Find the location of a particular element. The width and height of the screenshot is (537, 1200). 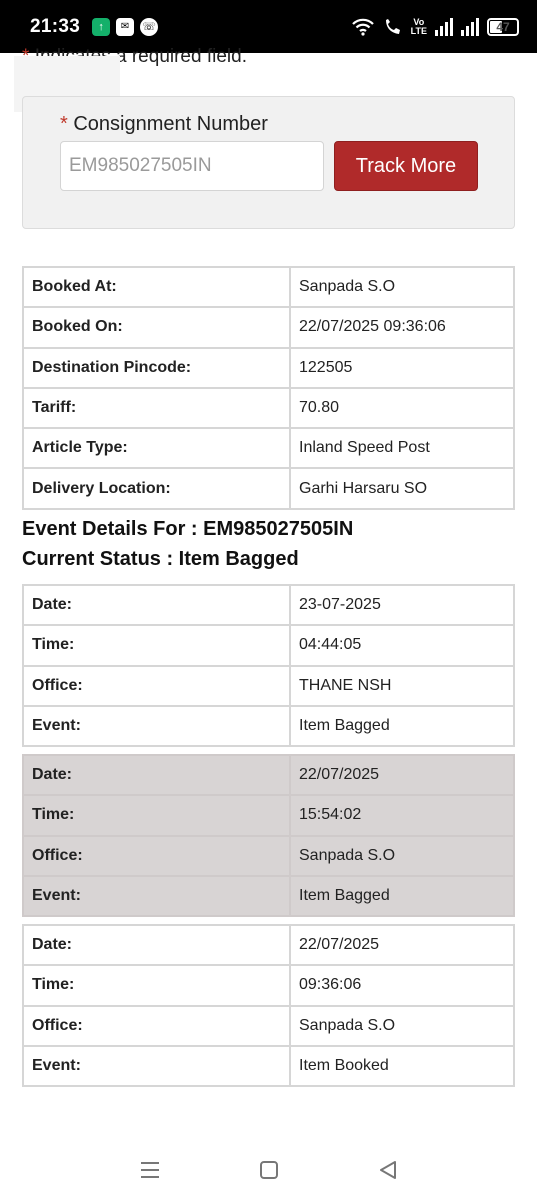

volte-indicator: Vo LTE is located at coordinates (418, 26).